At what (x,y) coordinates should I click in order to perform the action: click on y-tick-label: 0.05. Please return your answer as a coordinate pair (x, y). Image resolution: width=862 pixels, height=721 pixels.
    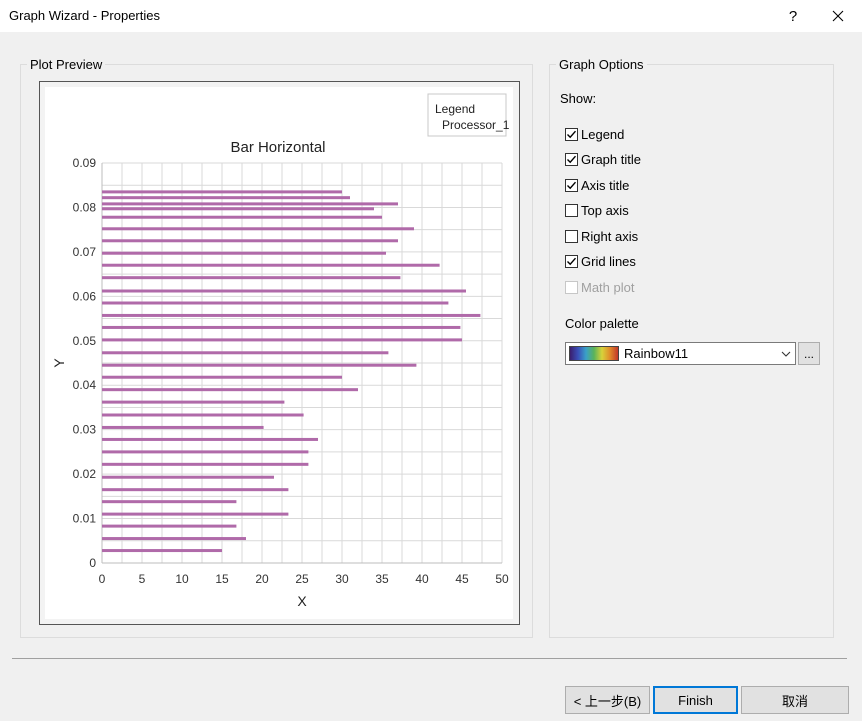
    Looking at the image, I should click on (85, 341).